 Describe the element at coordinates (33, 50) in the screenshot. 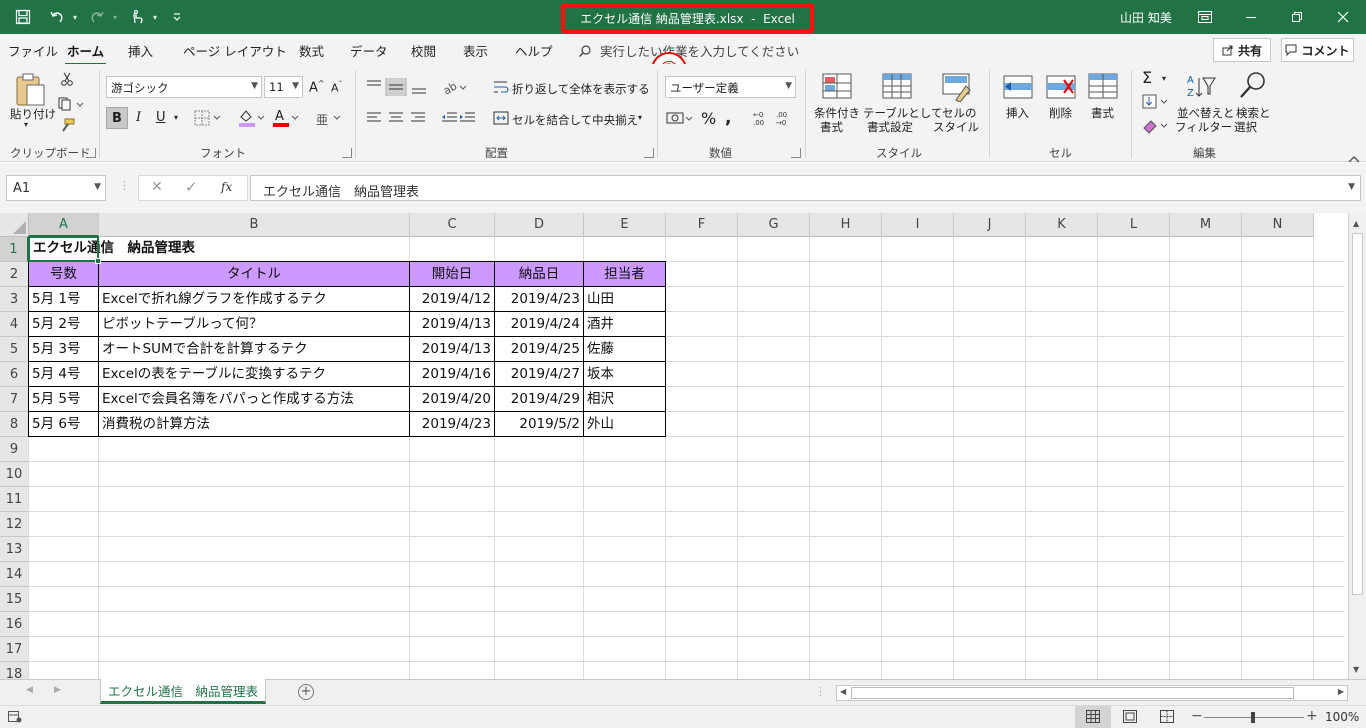

I see `tab-file: ファイル` at that location.